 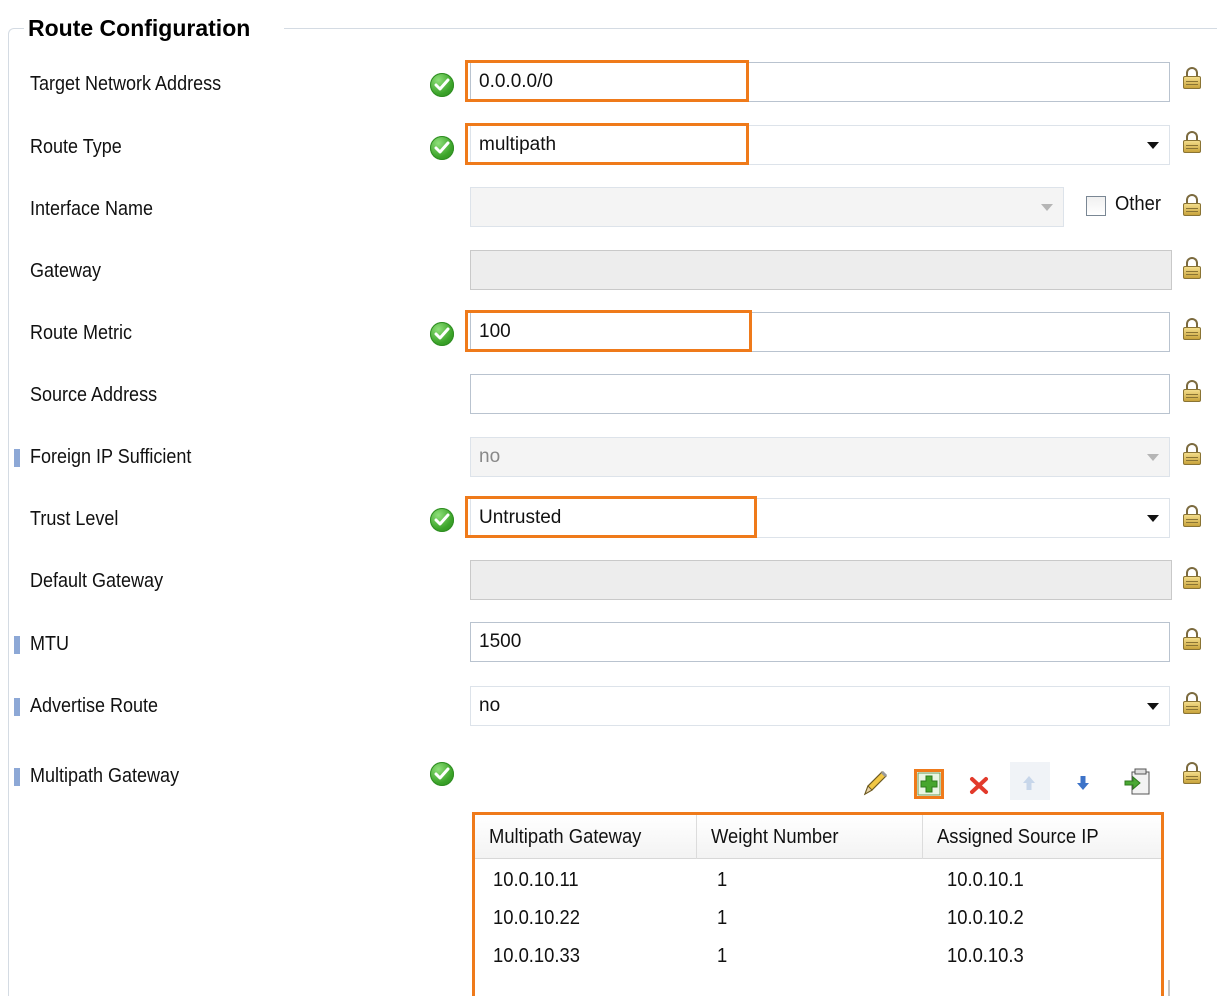 What do you see at coordinates (818, 956) in the screenshot?
I see `table-row: 10.0.10.33 1 10.0.10.3` at bounding box center [818, 956].